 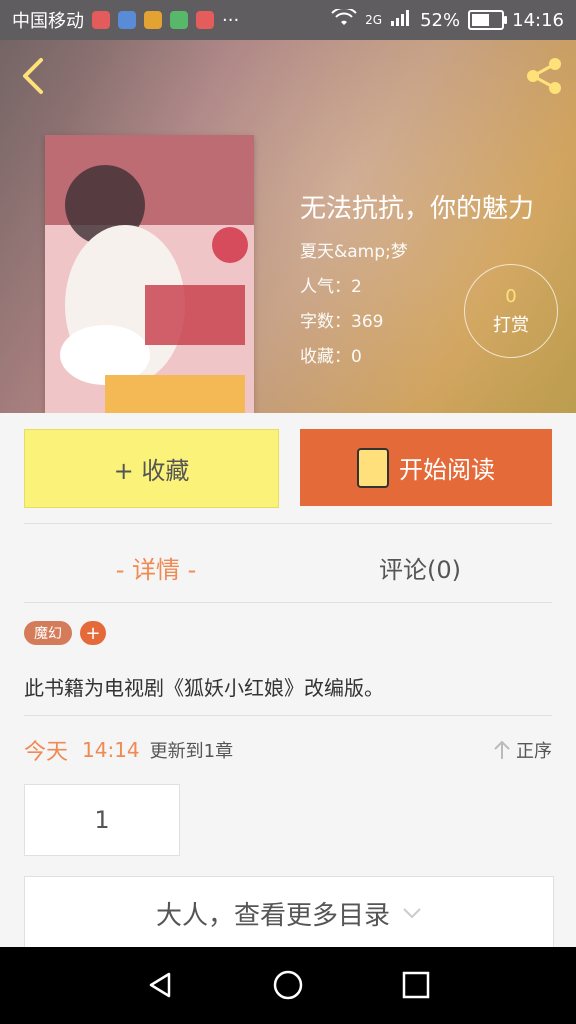 What do you see at coordinates (420, 569) in the screenshot?
I see `tab-comments-label: 评论(0)` at bounding box center [420, 569].